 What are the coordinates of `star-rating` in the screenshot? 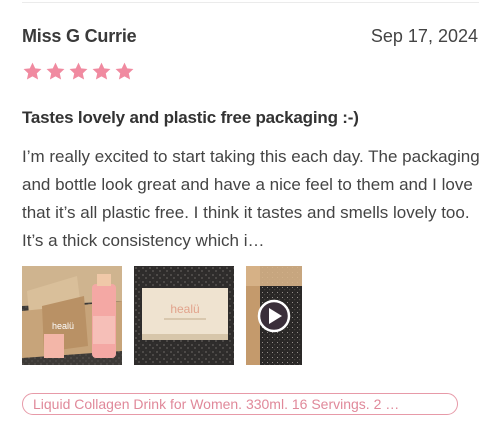 It's located at (78, 71).